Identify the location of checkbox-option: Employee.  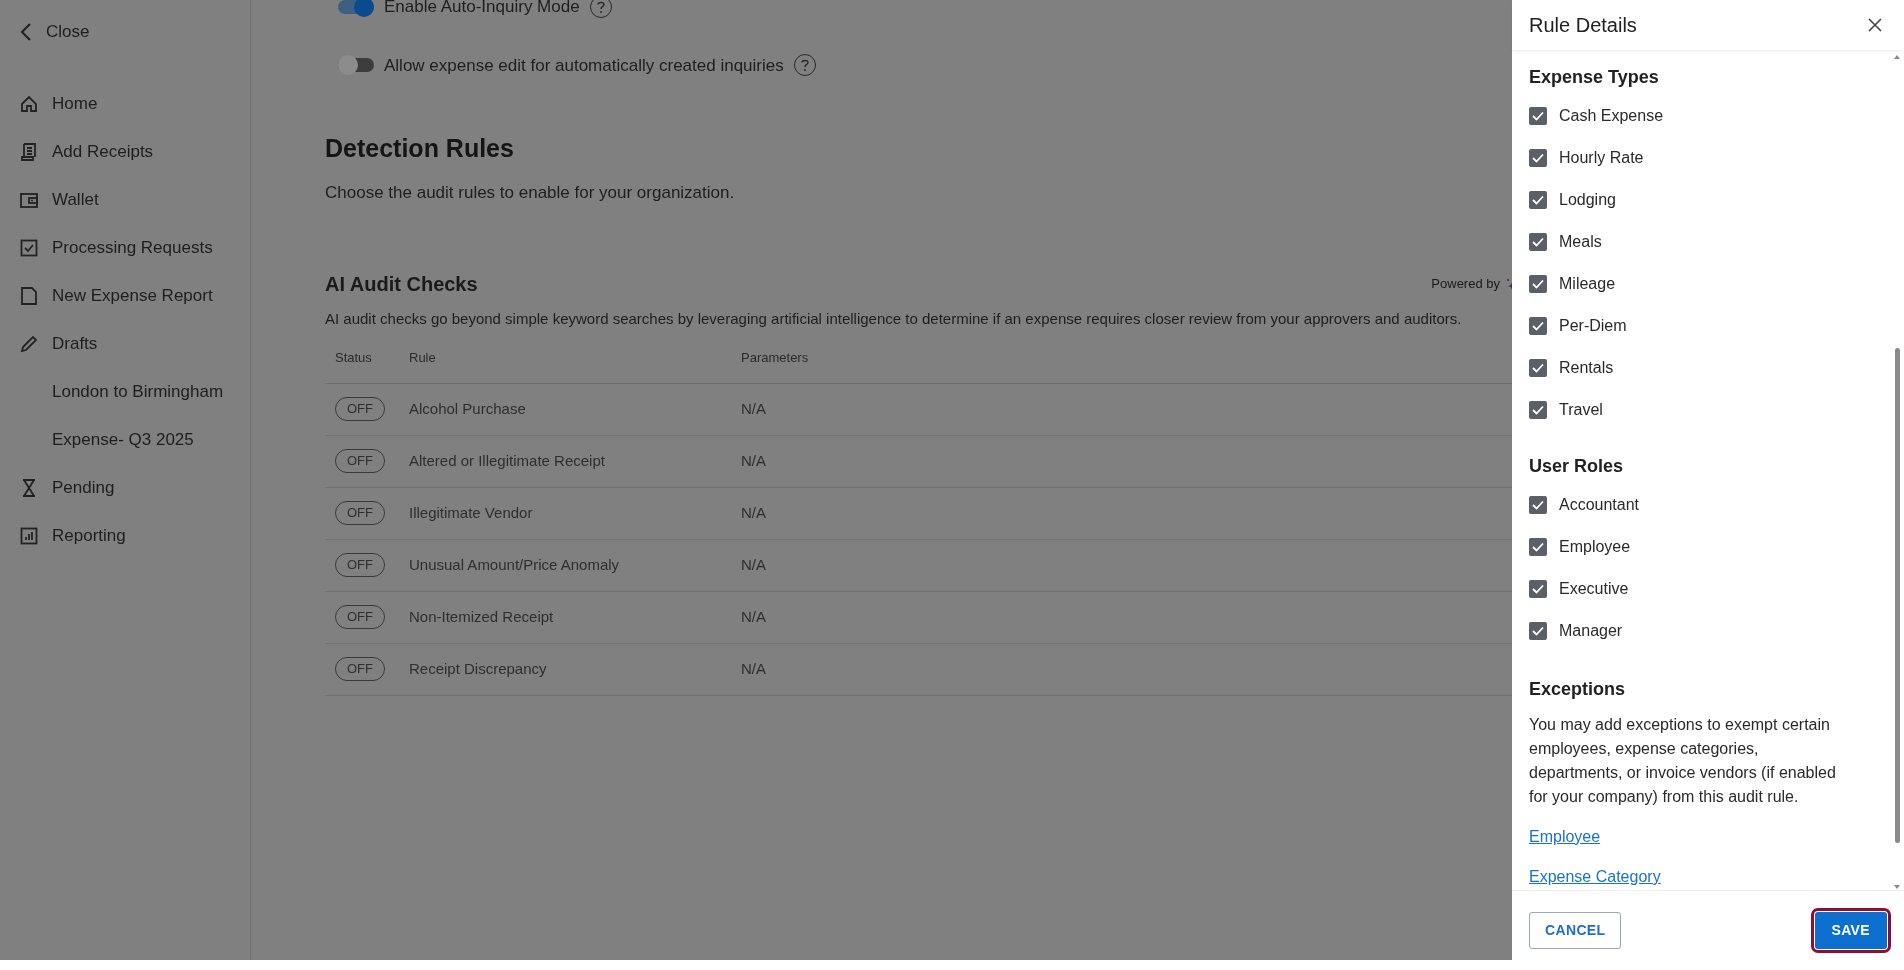
(1704, 547).